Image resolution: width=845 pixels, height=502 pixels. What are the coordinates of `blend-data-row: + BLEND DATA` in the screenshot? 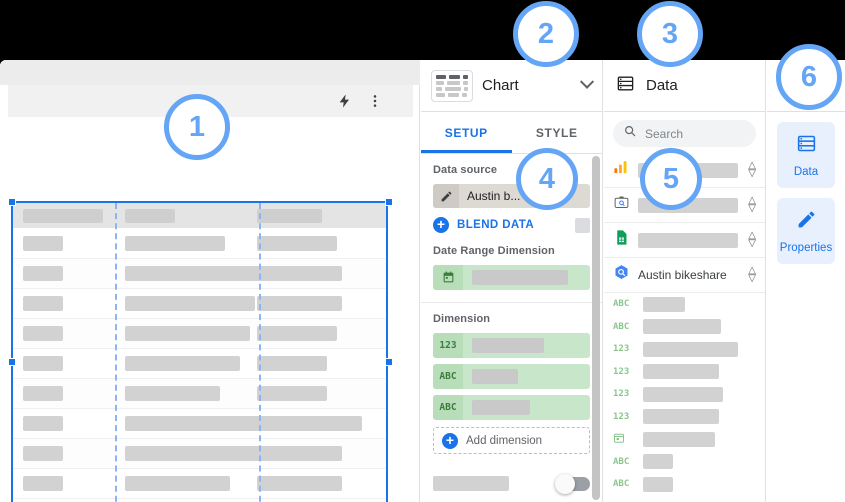 It's located at (511, 225).